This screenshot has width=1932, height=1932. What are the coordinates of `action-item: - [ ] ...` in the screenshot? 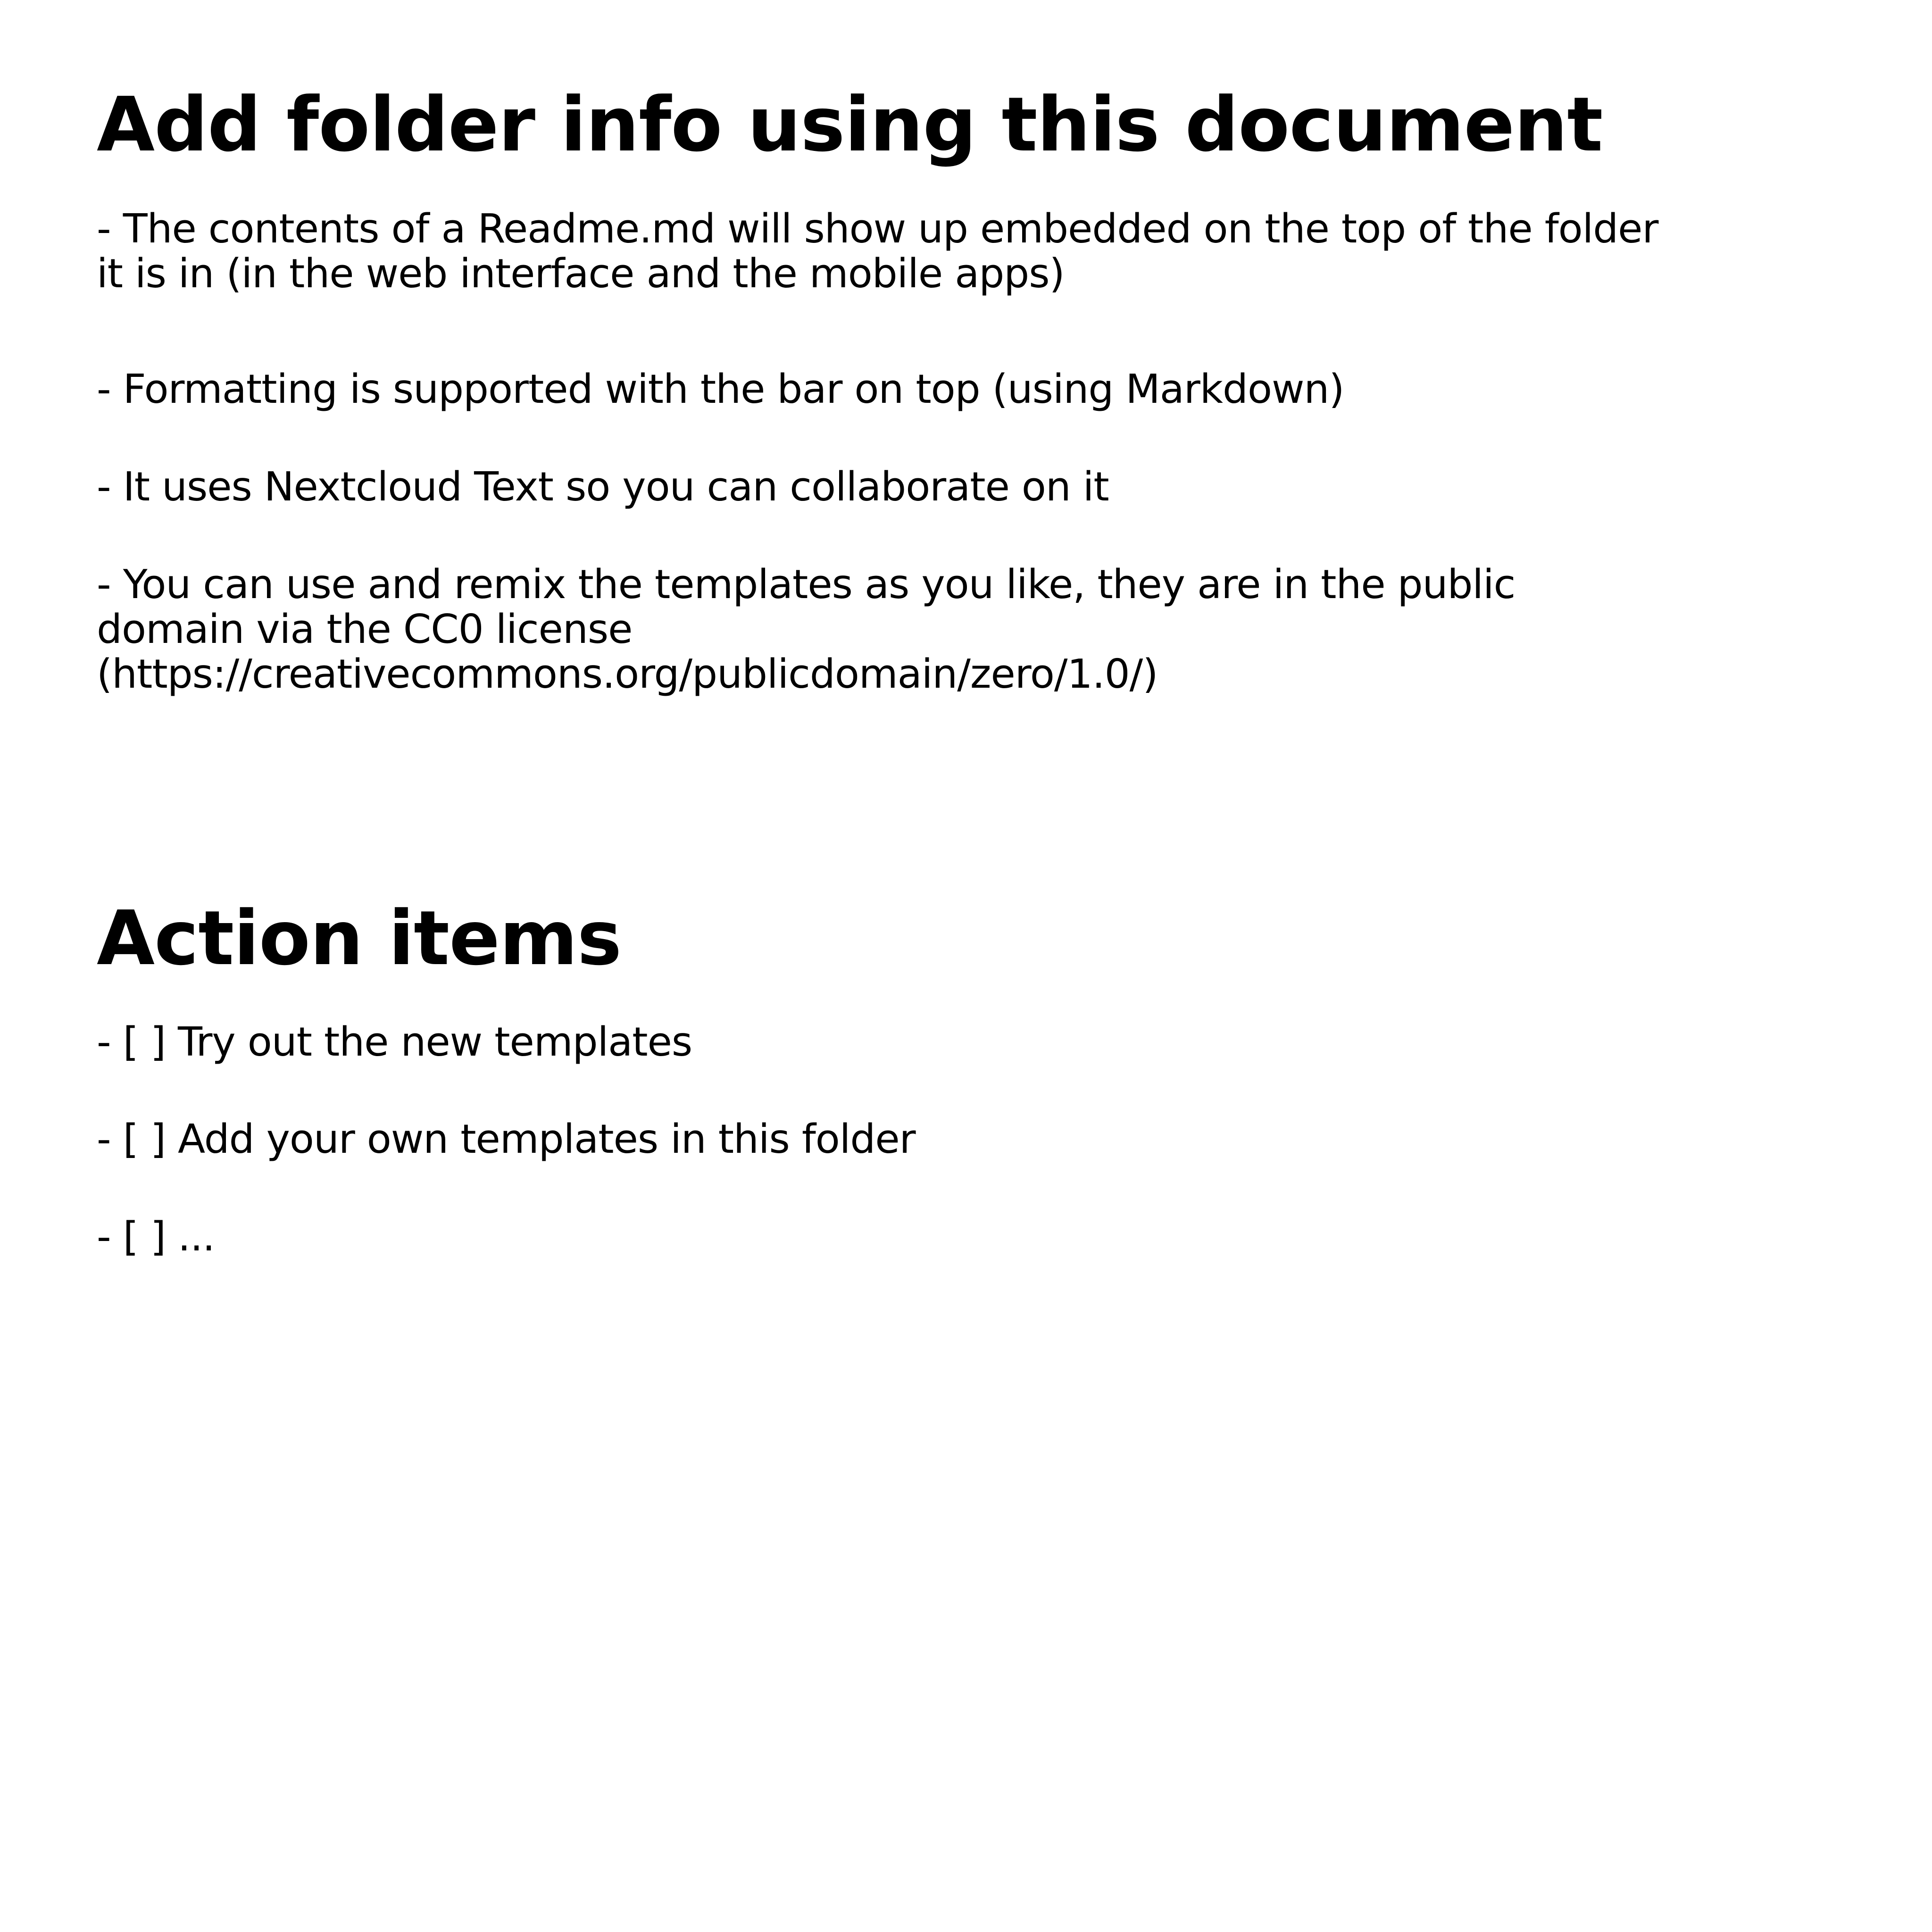 It's located at (156, 1237).